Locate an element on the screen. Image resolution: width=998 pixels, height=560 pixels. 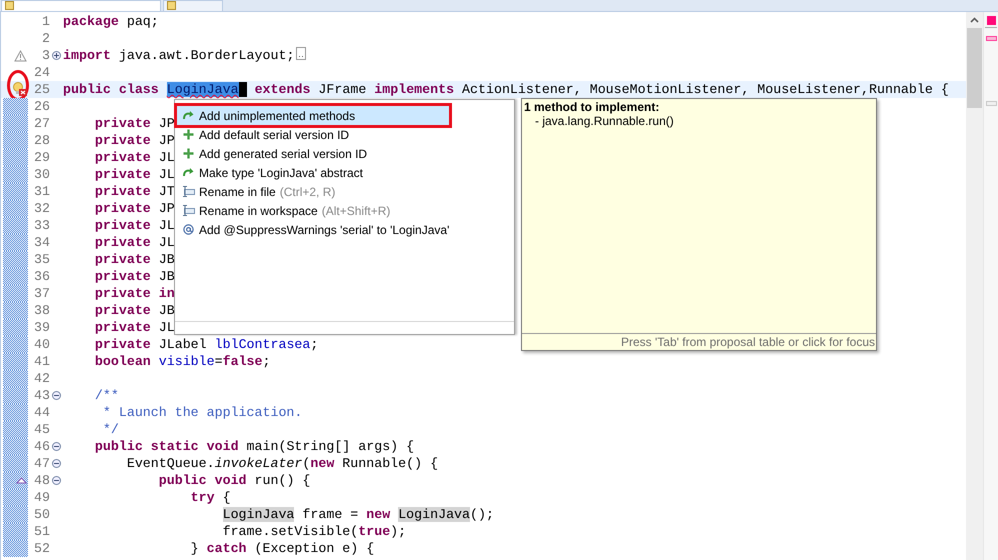
lightbulb-error-icon is located at coordinates (20, 89).